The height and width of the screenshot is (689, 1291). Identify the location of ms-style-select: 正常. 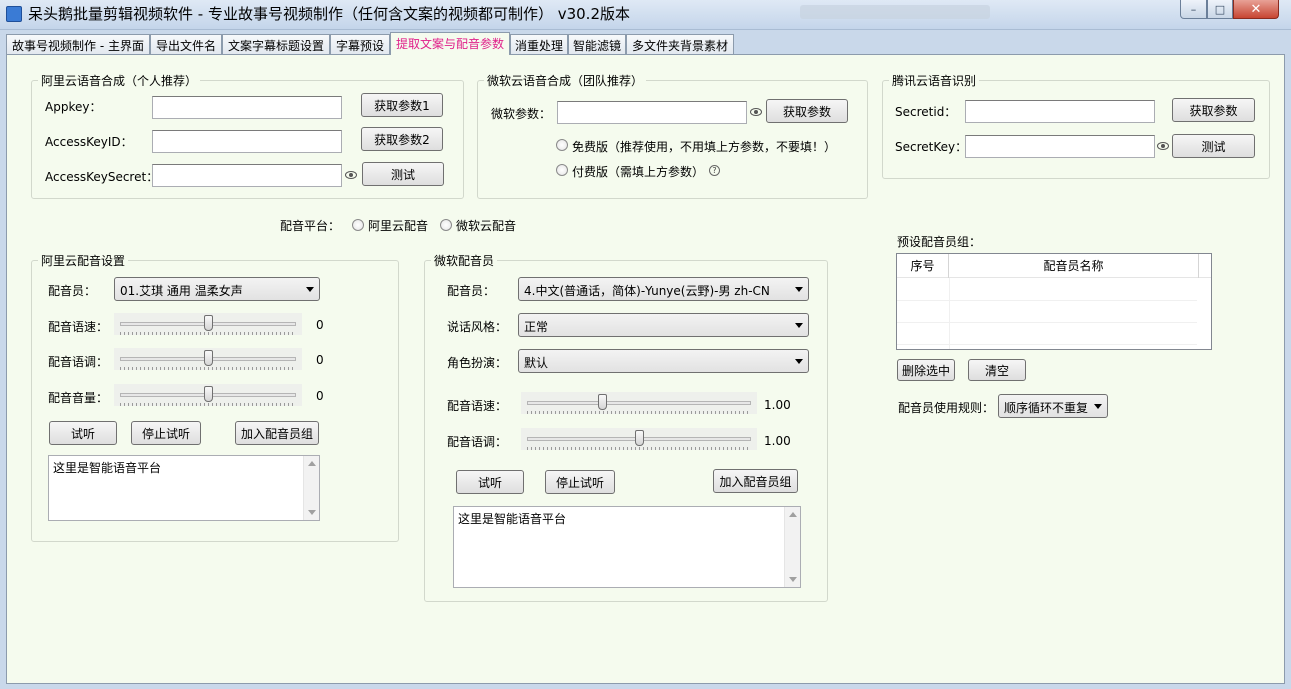
(663, 325).